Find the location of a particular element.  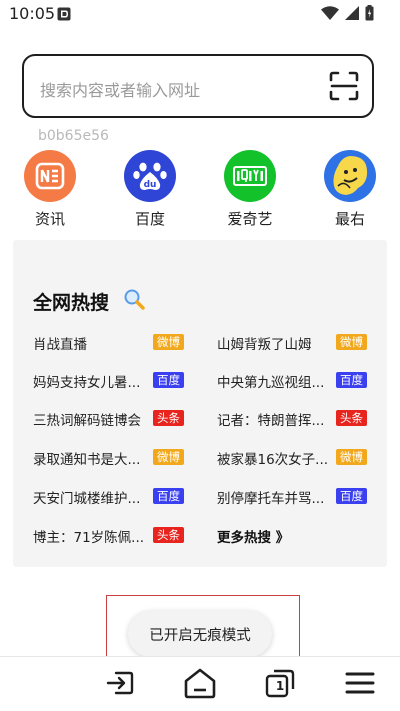

shortcut-label: 百度 is located at coordinates (149, 219).